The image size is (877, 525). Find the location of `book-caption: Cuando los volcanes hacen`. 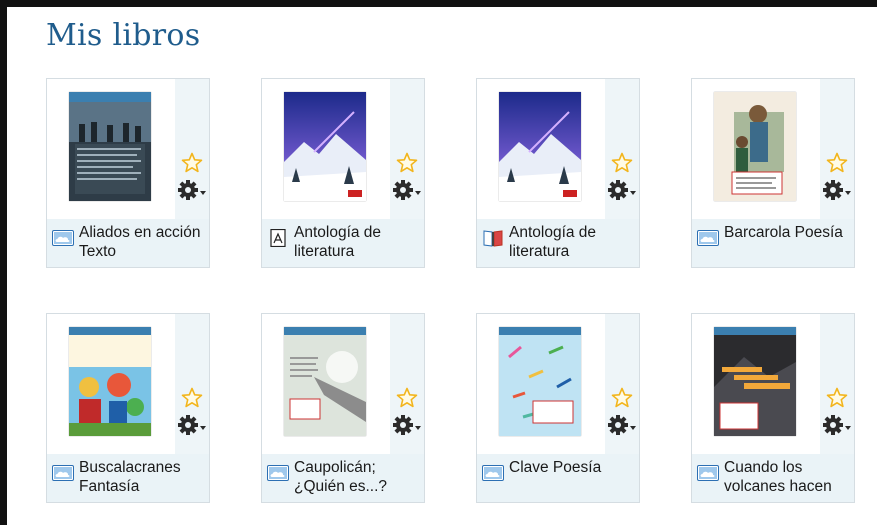

book-caption: Cuando los volcanes hacen is located at coordinates (773, 478).